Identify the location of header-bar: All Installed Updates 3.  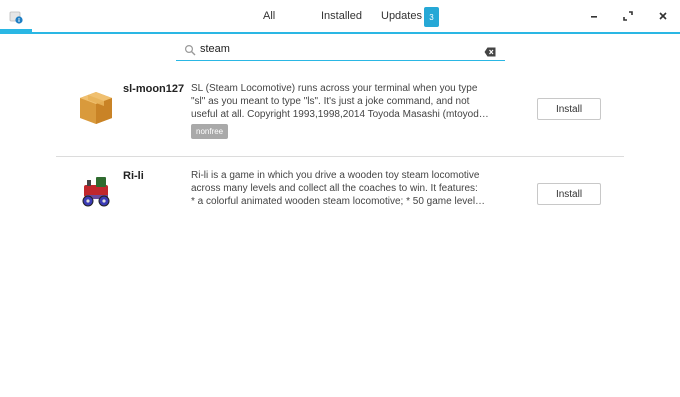
(340, 16).